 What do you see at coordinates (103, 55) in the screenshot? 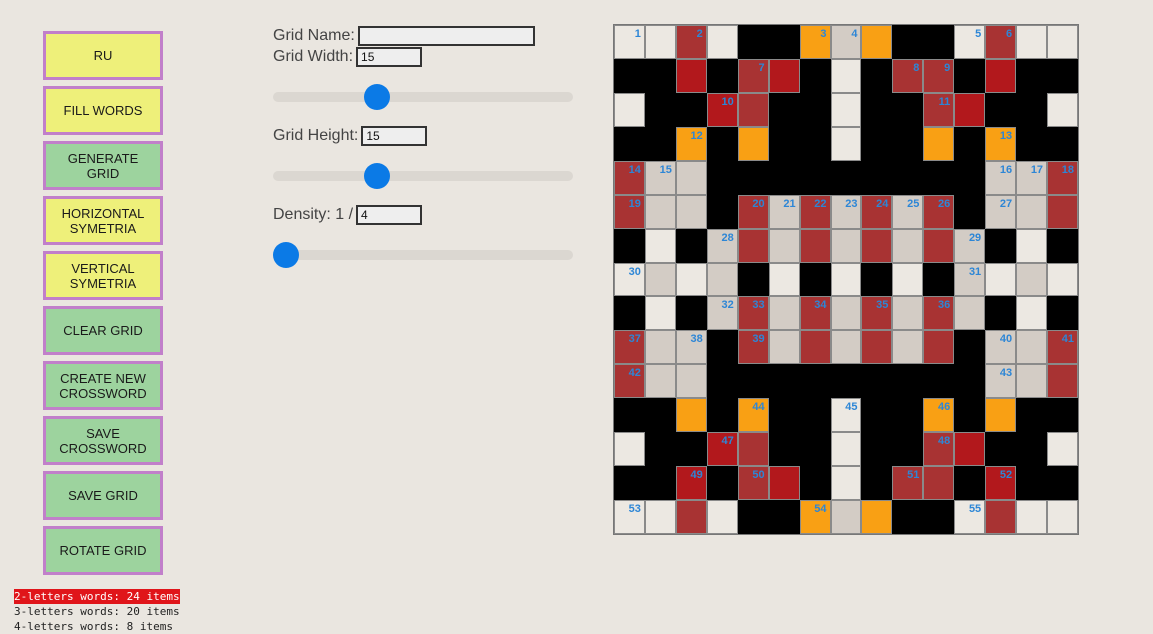
I see `ru-button: RU` at bounding box center [103, 55].